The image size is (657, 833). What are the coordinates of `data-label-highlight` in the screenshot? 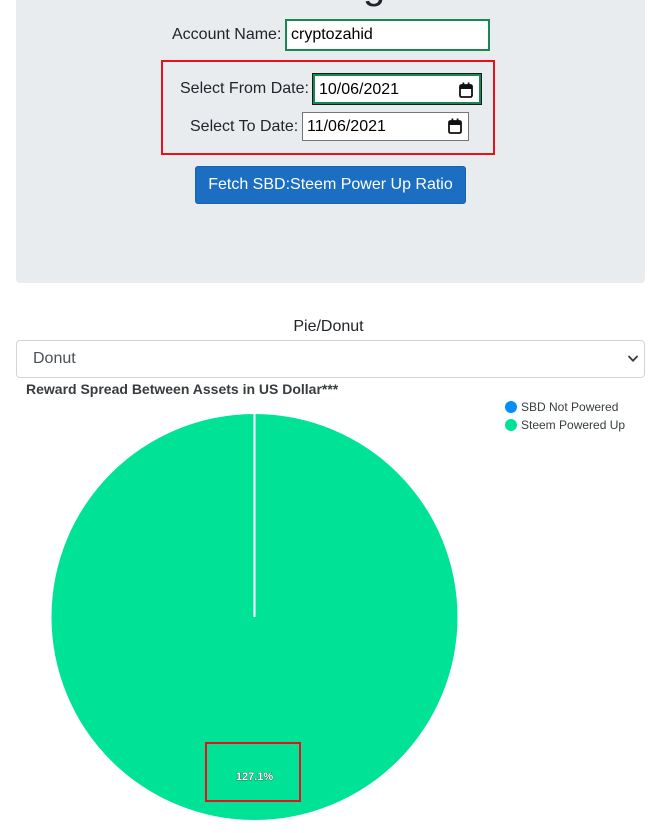 It's located at (253, 772).